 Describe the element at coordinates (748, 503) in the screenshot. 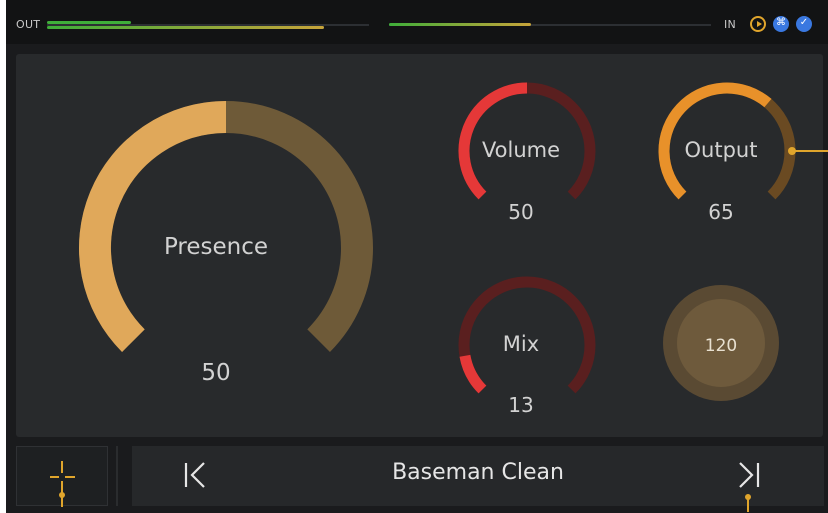

I see `next-connector` at that location.